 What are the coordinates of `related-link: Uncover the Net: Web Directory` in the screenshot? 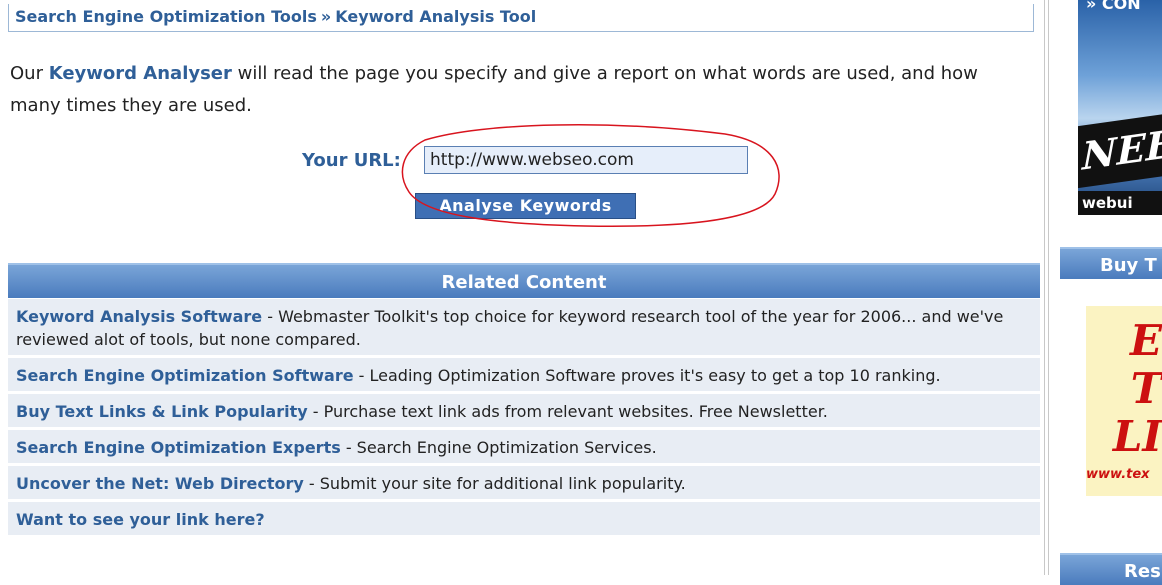 It's located at (160, 483).